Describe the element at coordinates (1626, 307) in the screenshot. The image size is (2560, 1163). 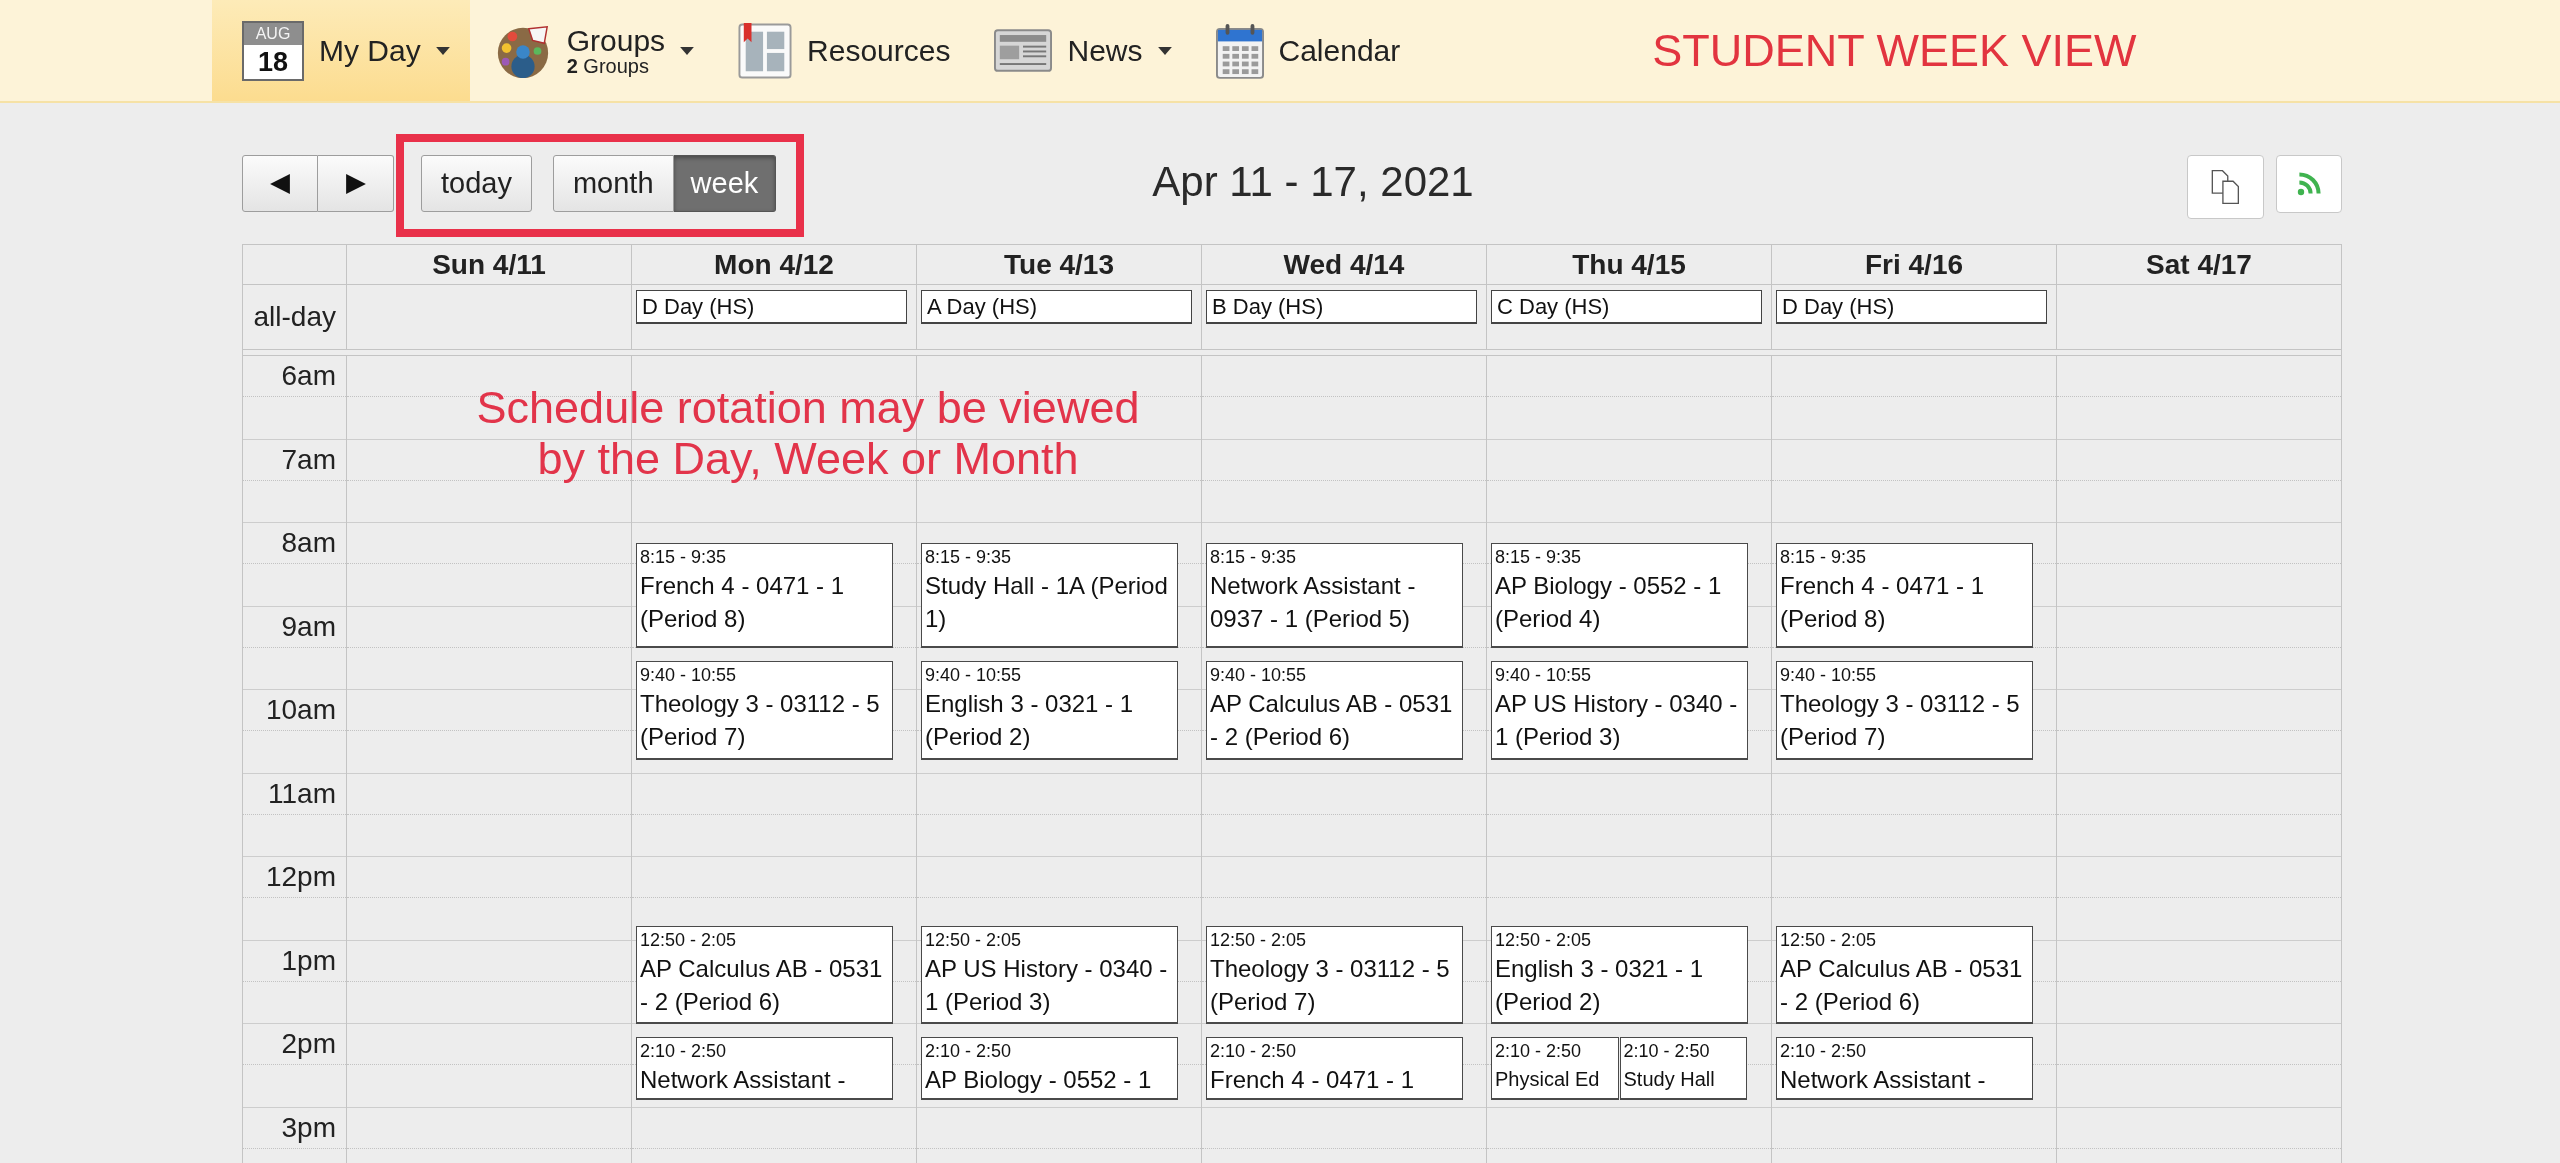
I see `all-day-event: C Day (HS)` at that location.